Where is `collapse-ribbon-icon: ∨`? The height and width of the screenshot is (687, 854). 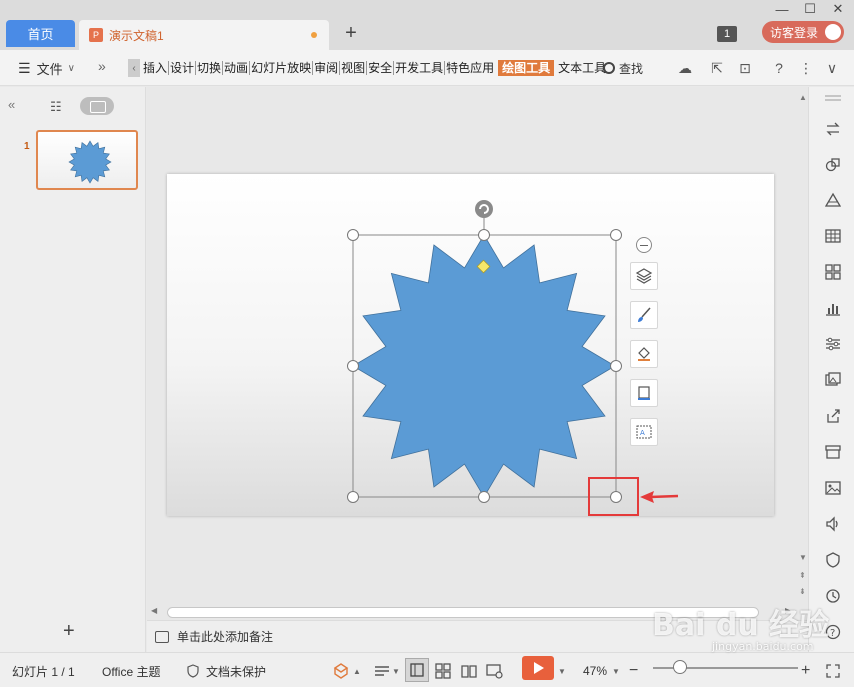 collapse-ribbon-icon: ∨ is located at coordinates (832, 68).